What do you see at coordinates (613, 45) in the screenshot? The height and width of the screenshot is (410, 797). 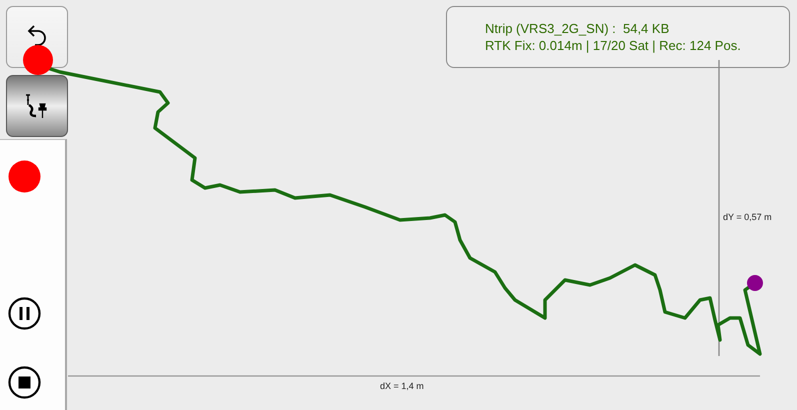 I see `status-text: RTK Fix: 0.014m | 17/20 Sat | Rec: 124 Pos.` at bounding box center [613, 45].